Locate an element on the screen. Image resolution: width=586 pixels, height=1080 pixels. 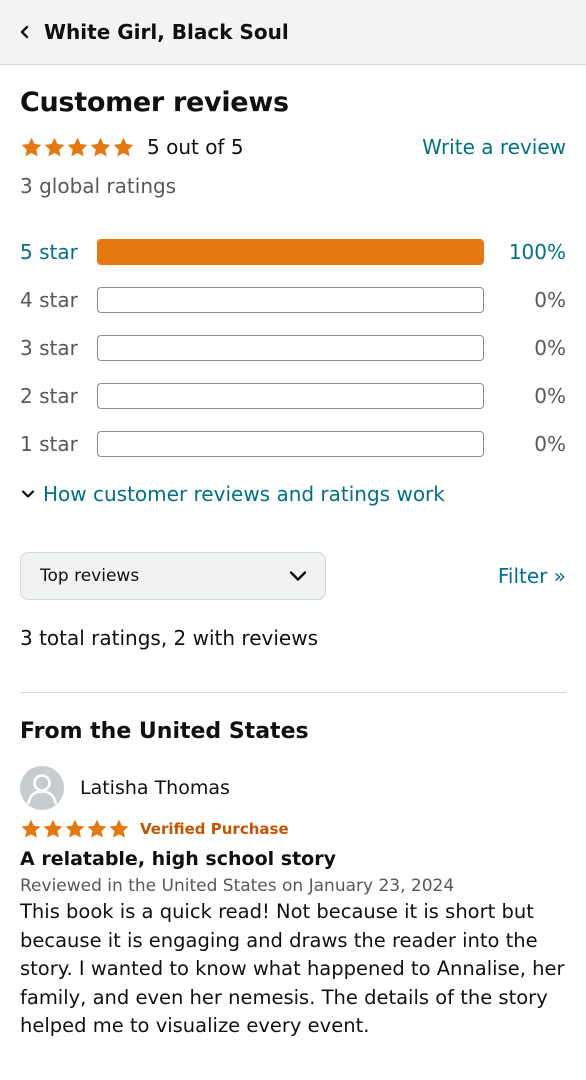
histogram-row-4: 4 star 0% is located at coordinates (293, 300).